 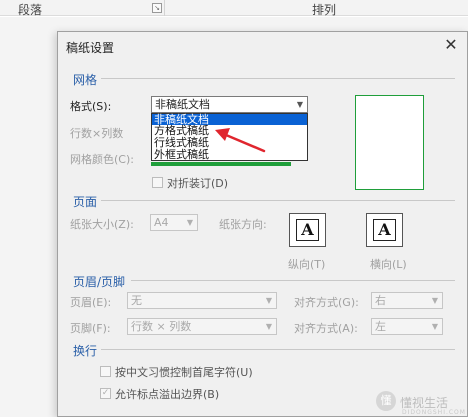 I want to click on footer-select-value: 行数 × 列数, so click(x=161, y=326).